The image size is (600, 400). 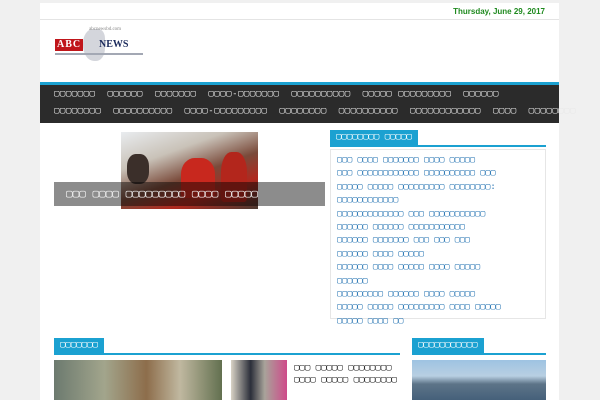 I want to click on news-link: ▢▢▢▢▢▢ ▢▢▢▢▢▢ ▢▢▢▢▢▢▢▢▢▢▢, so click(x=439, y=227).